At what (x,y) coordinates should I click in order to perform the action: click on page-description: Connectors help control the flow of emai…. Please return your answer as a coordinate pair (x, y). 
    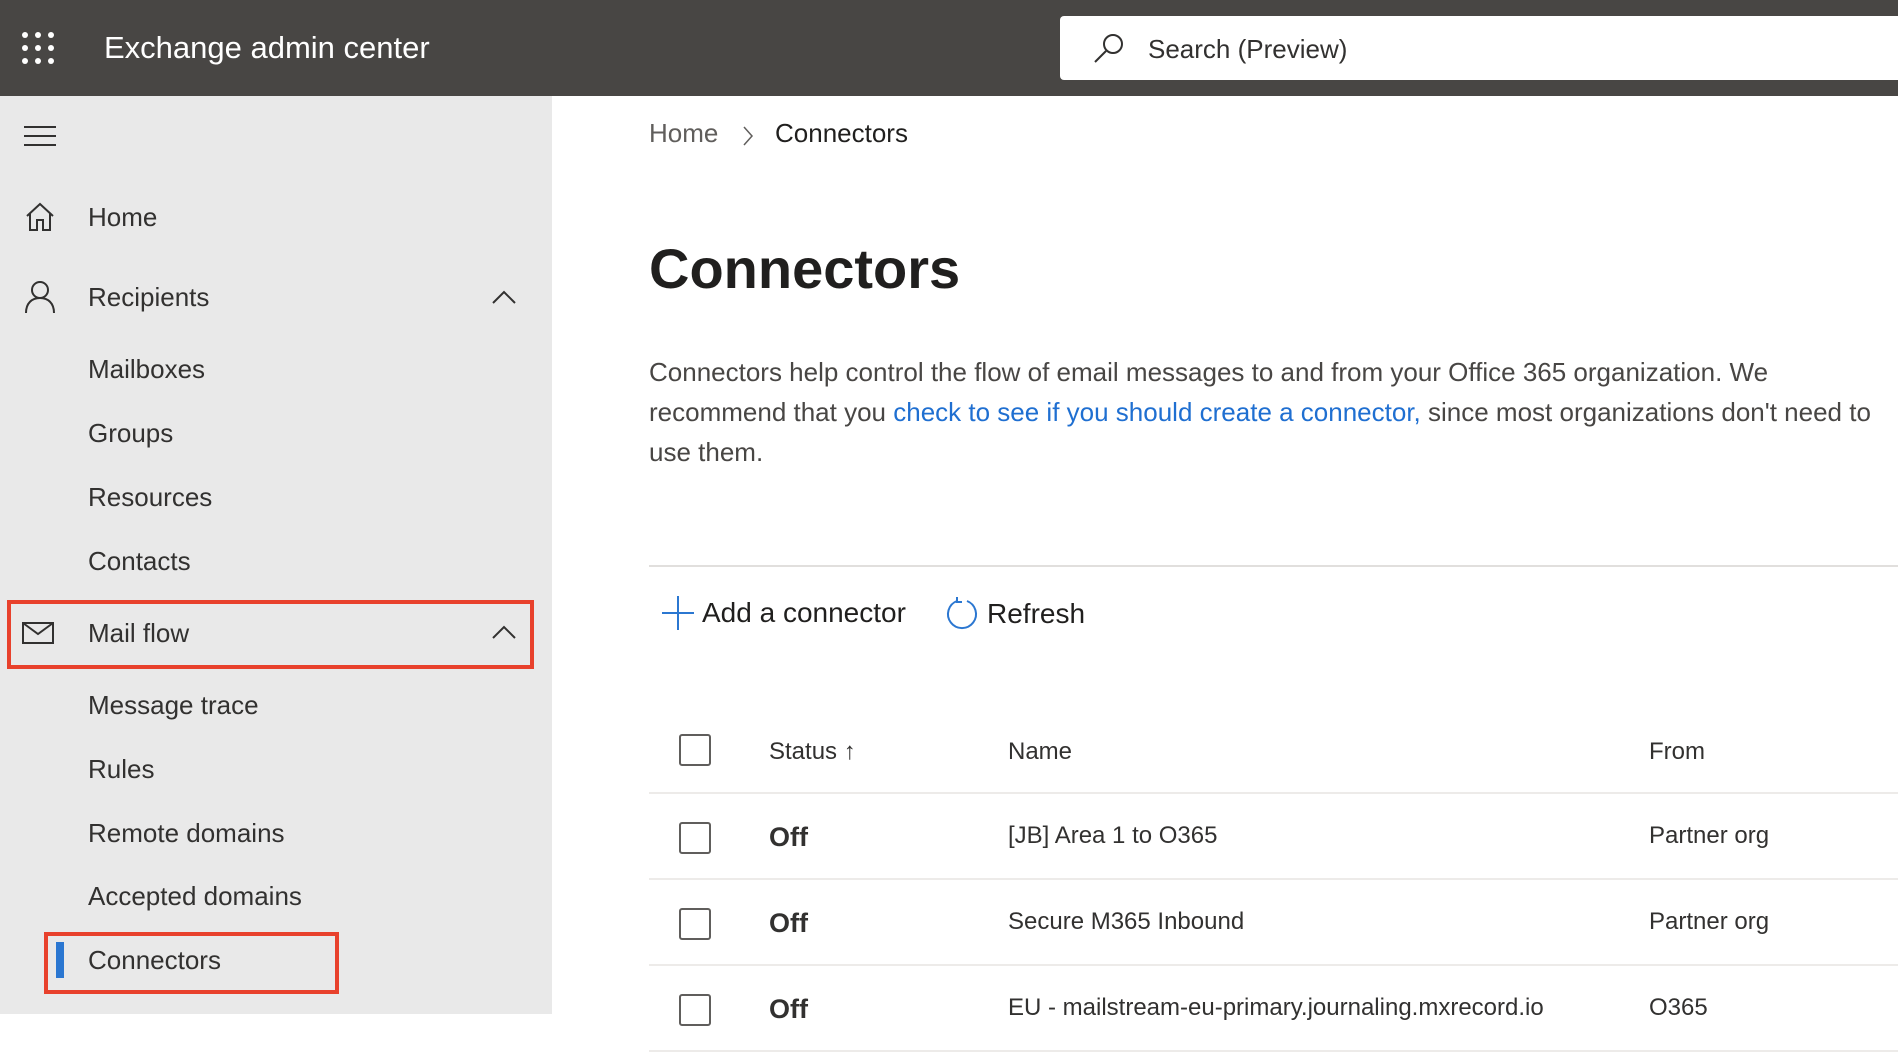
    Looking at the image, I should click on (1273, 412).